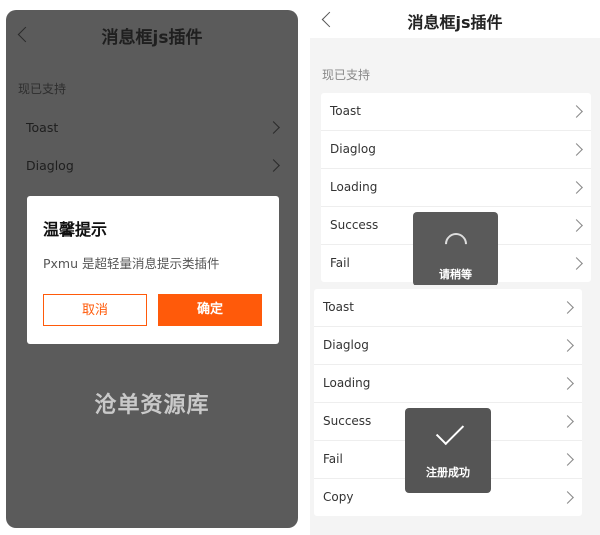 The image size is (600, 535). What do you see at coordinates (152, 405) in the screenshot?
I see `watermark-text: 沧单资源库` at bounding box center [152, 405].